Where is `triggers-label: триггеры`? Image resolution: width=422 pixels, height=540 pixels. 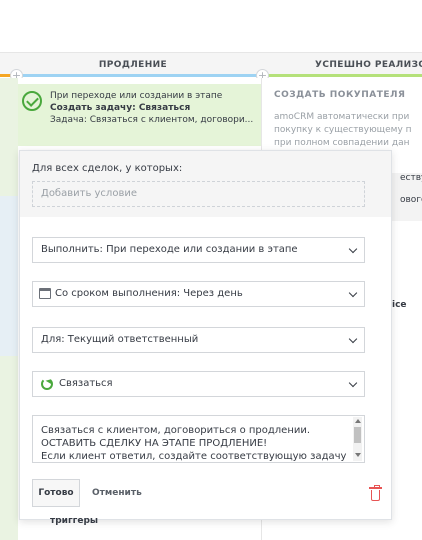
triggers-label: триггеры is located at coordinates (74, 521).